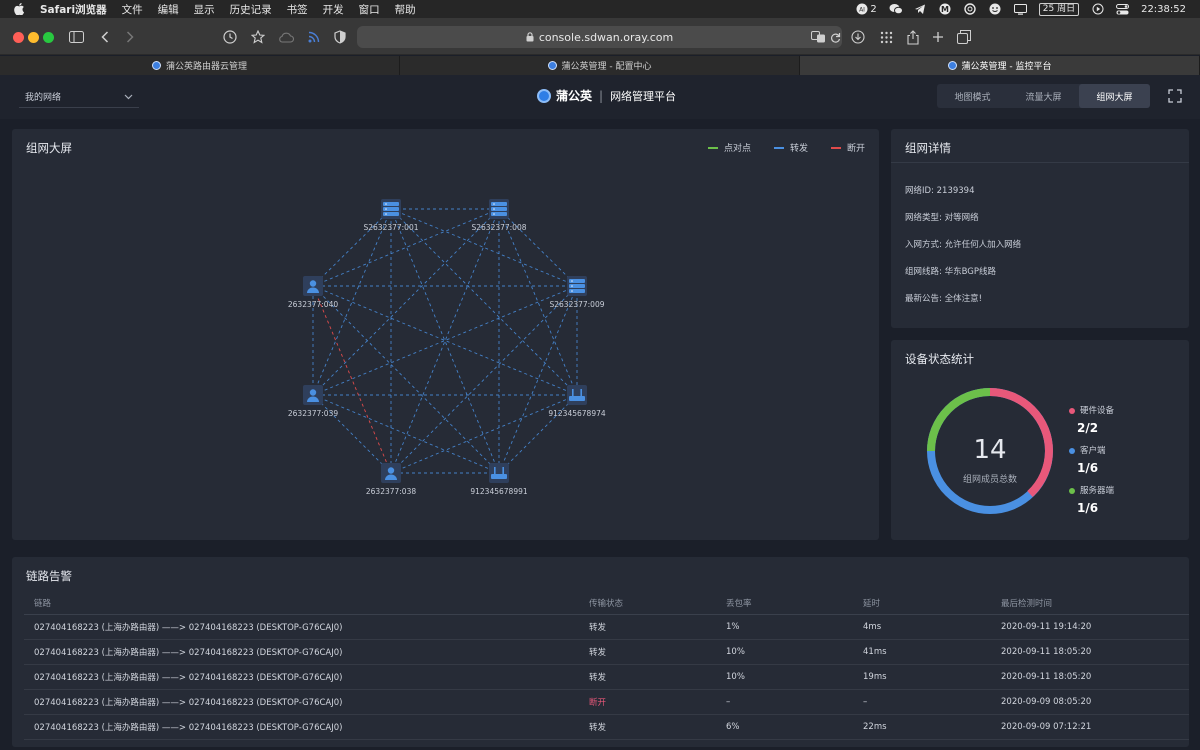  I want to click on close-window-button, so click(18, 37).